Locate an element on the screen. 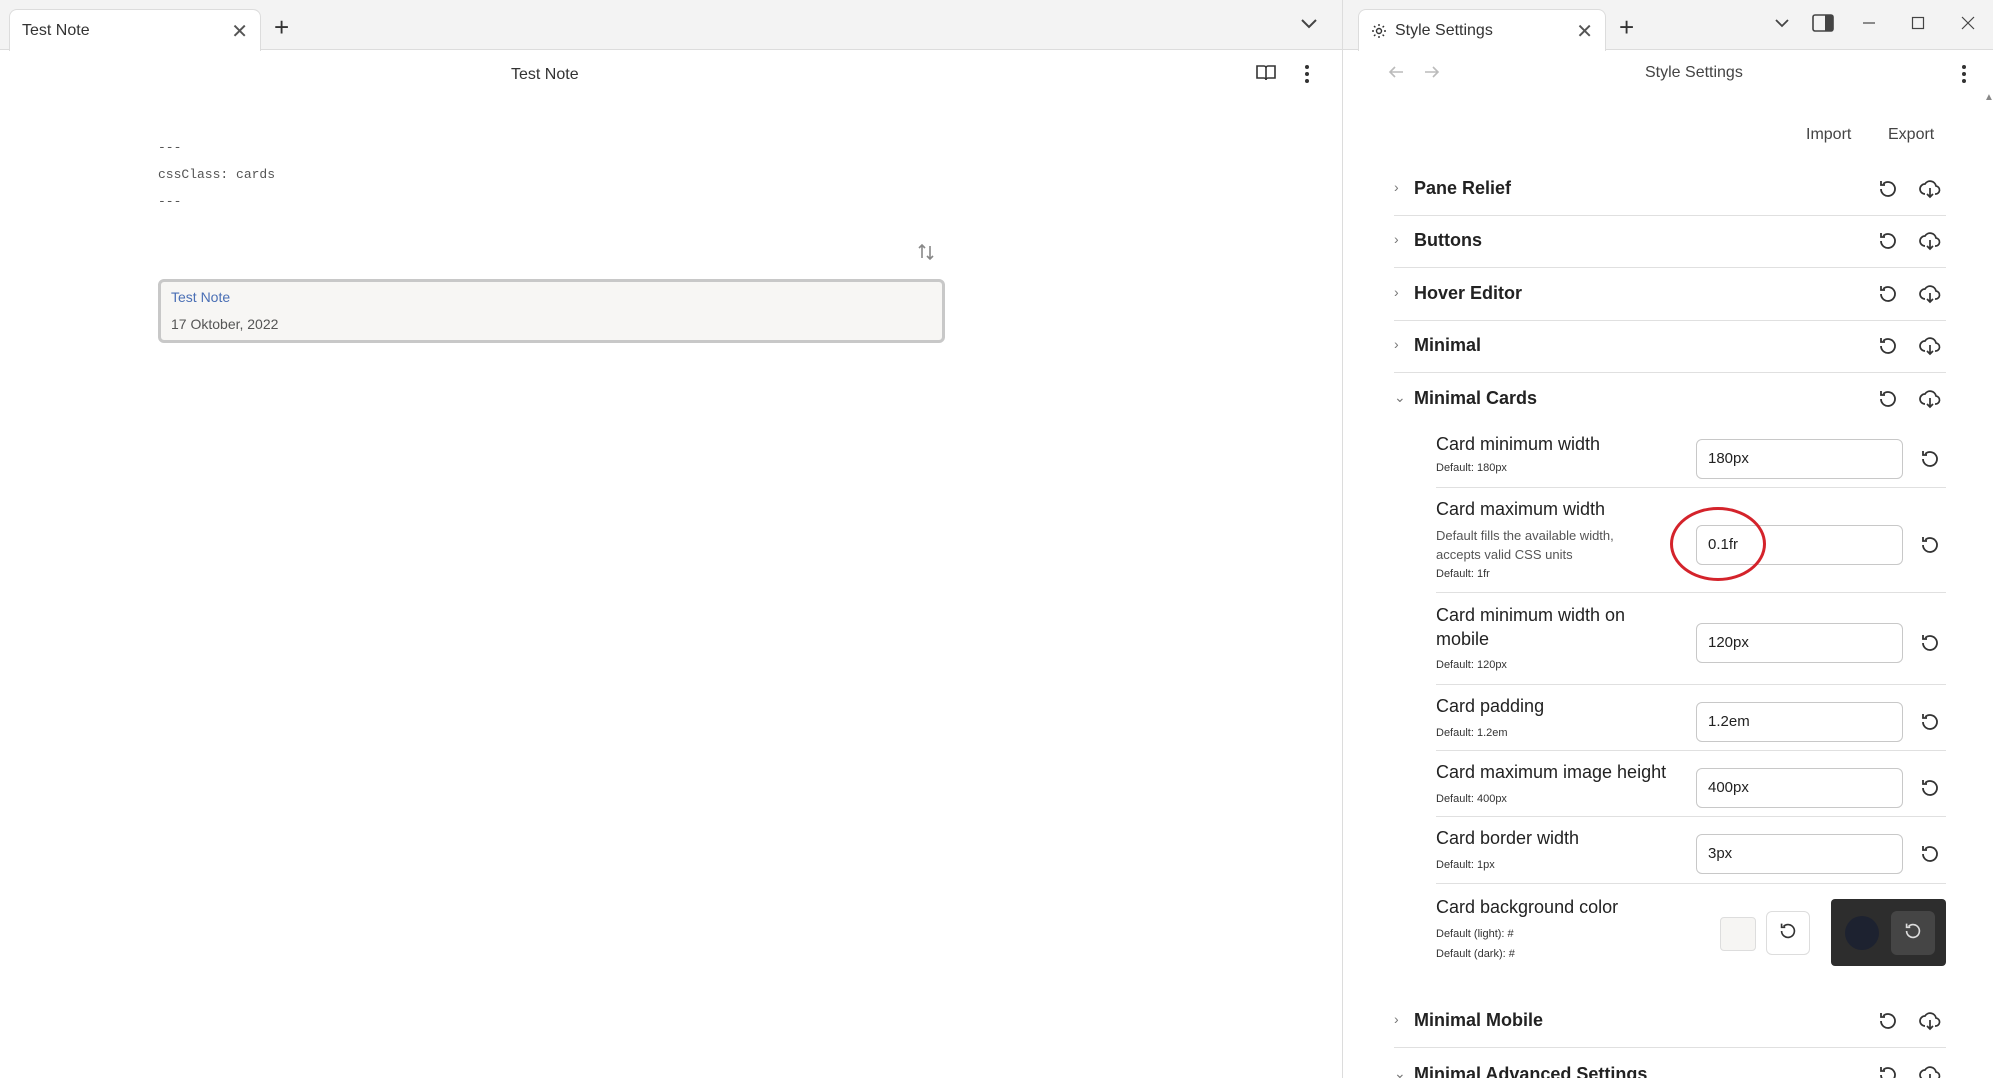 Image resolution: width=1993 pixels, height=1078 pixels. section-pane-relief: › Pane Relief is located at coordinates (1670, 190).